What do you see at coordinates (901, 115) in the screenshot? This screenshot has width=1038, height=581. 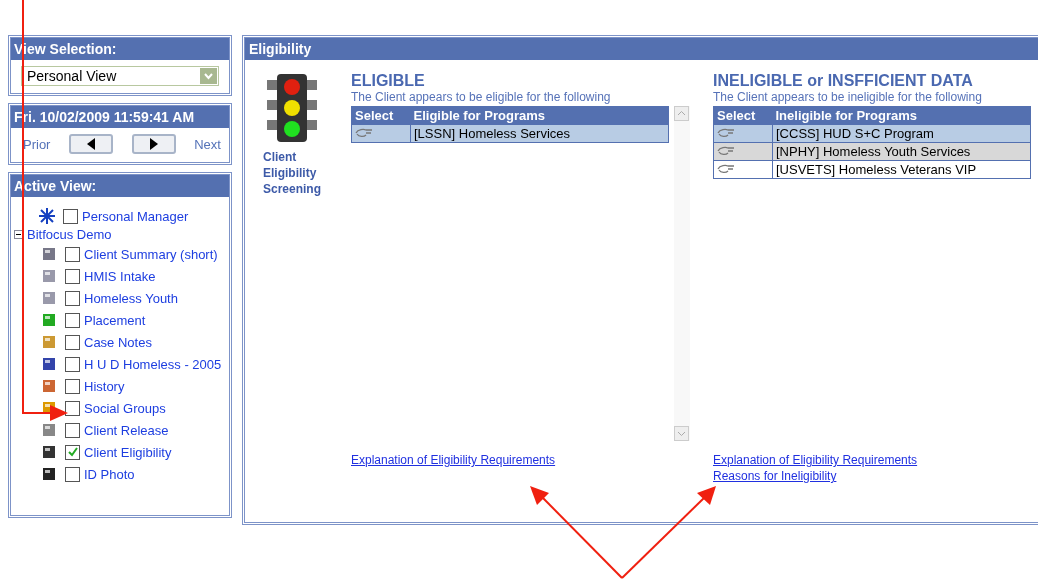 I see `column-header: Ineligible for Programs` at bounding box center [901, 115].